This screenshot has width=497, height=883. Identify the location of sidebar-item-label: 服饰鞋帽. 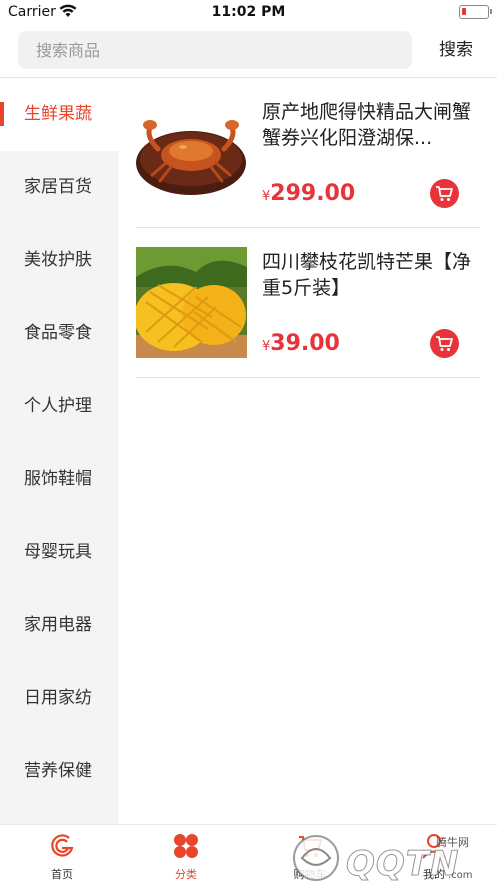
(58, 479).